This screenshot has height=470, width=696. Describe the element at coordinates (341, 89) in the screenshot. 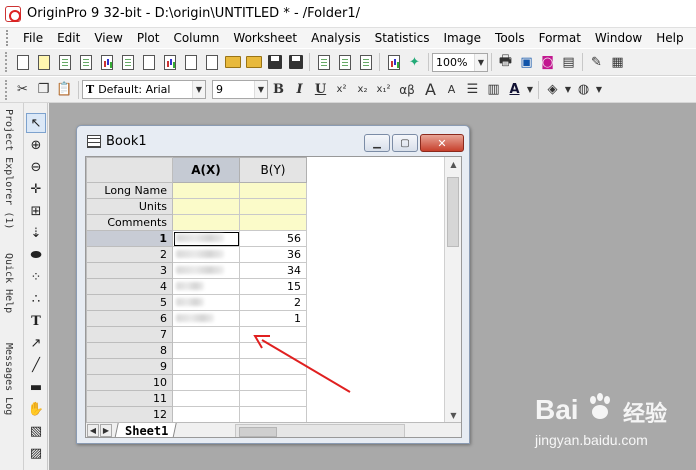

I see `superscript-button: x²` at that location.